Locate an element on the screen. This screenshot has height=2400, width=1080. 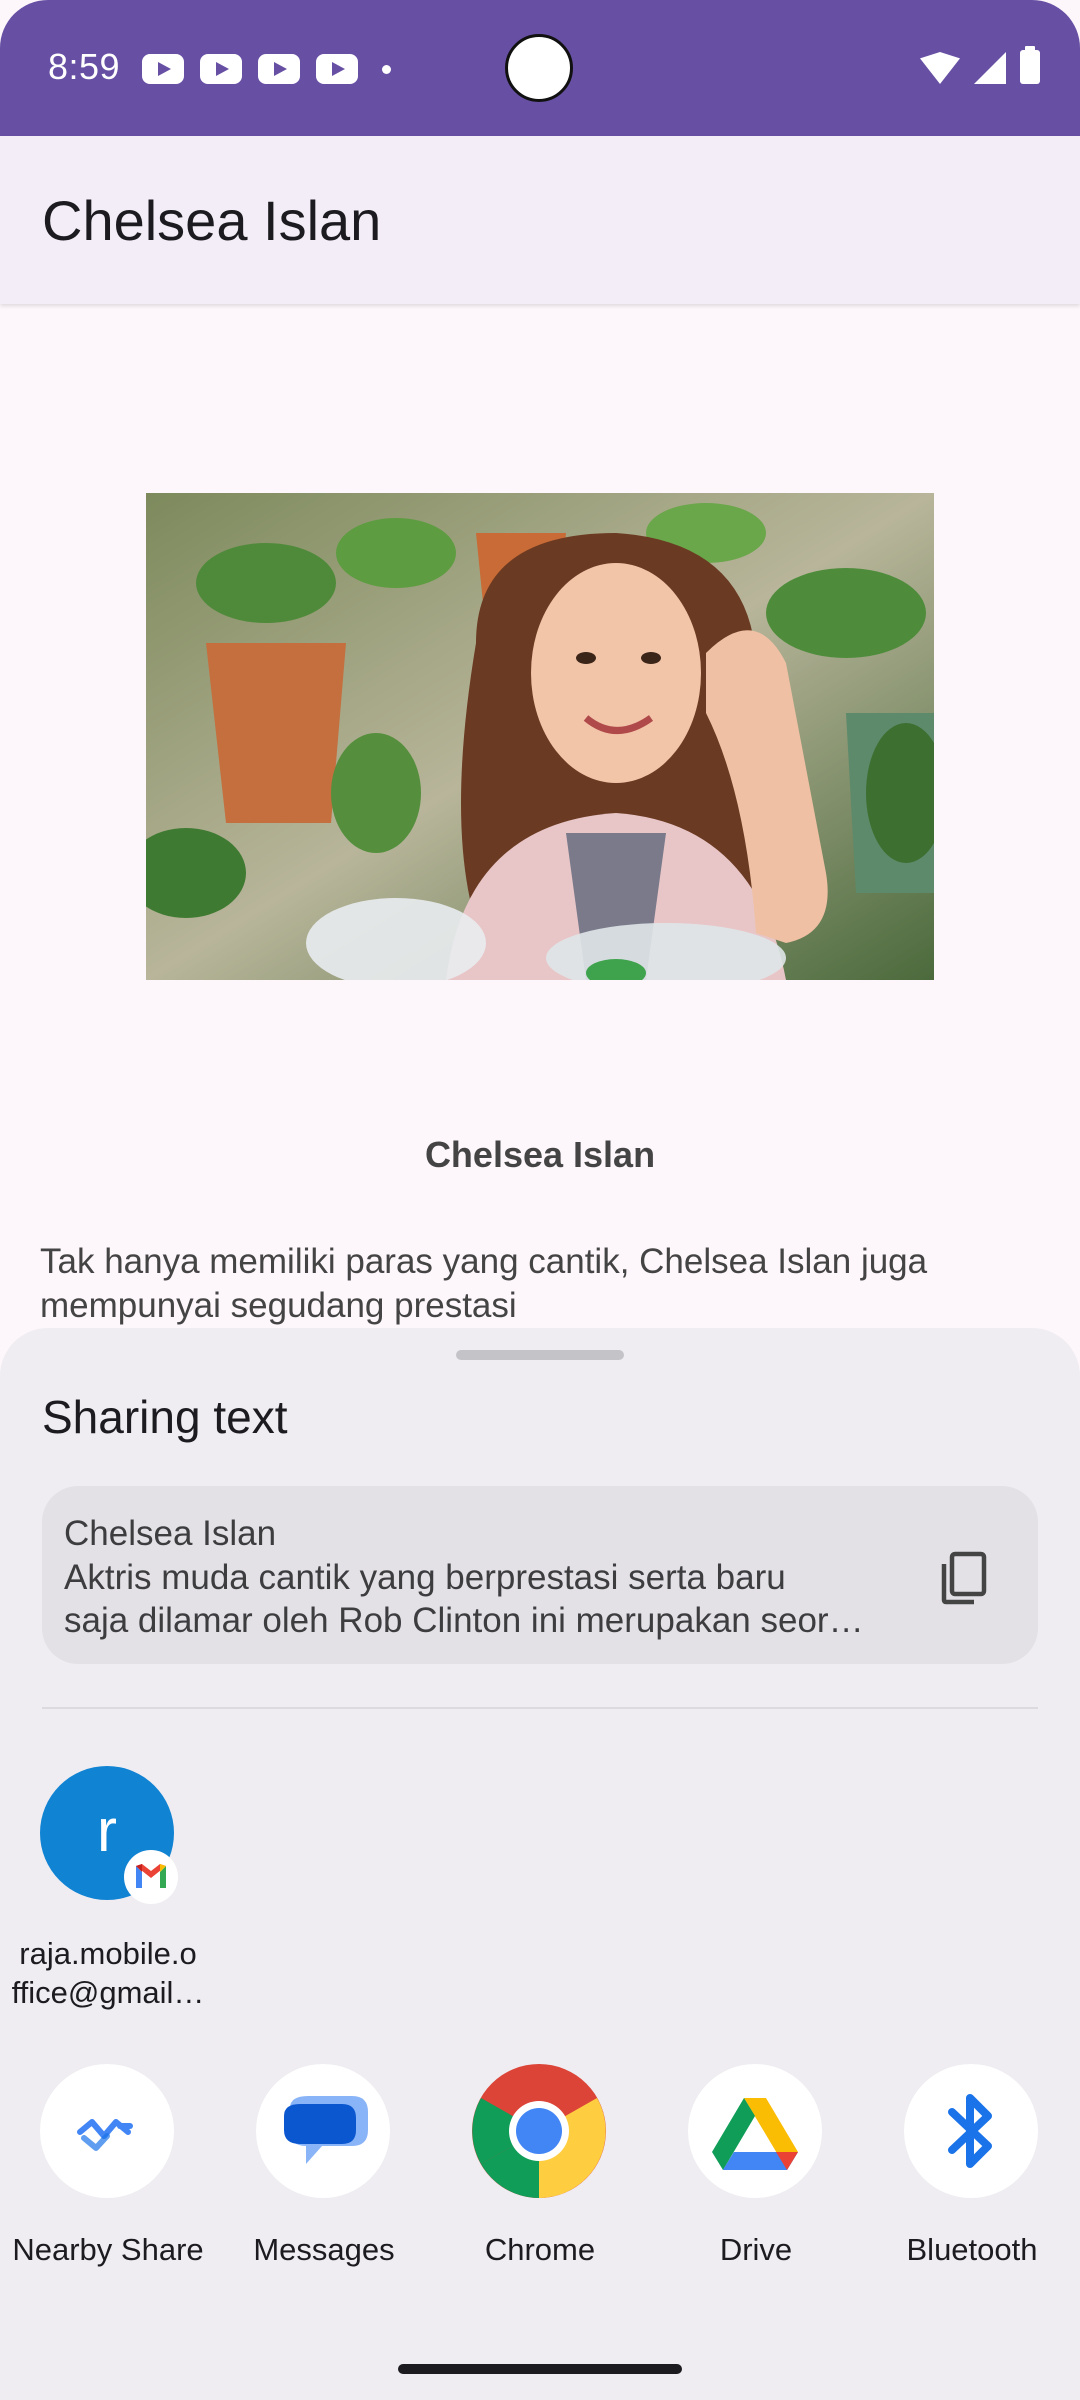
share-target-messages: Messages is located at coordinates (324, 2174).